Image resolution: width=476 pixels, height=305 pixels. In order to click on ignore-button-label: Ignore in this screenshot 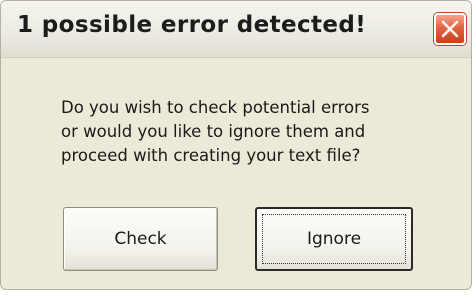, I will do `click(334, 239)`.